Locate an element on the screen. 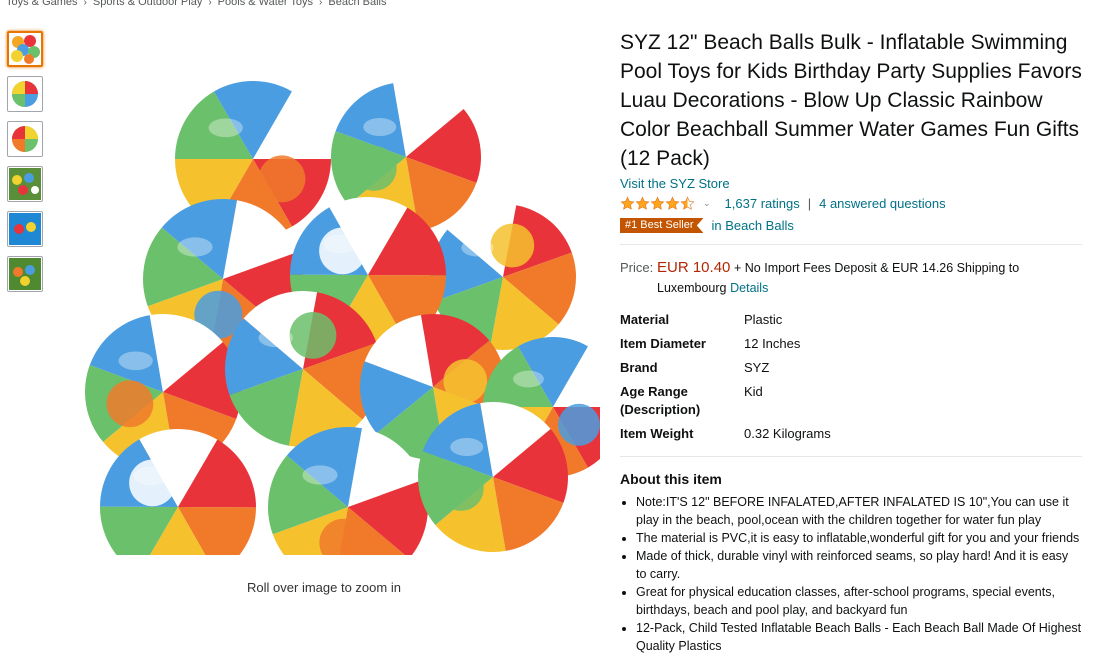 The width and height of the screenshot is (1101, 663). price-label: Price: is located at coordinates (637, 267).